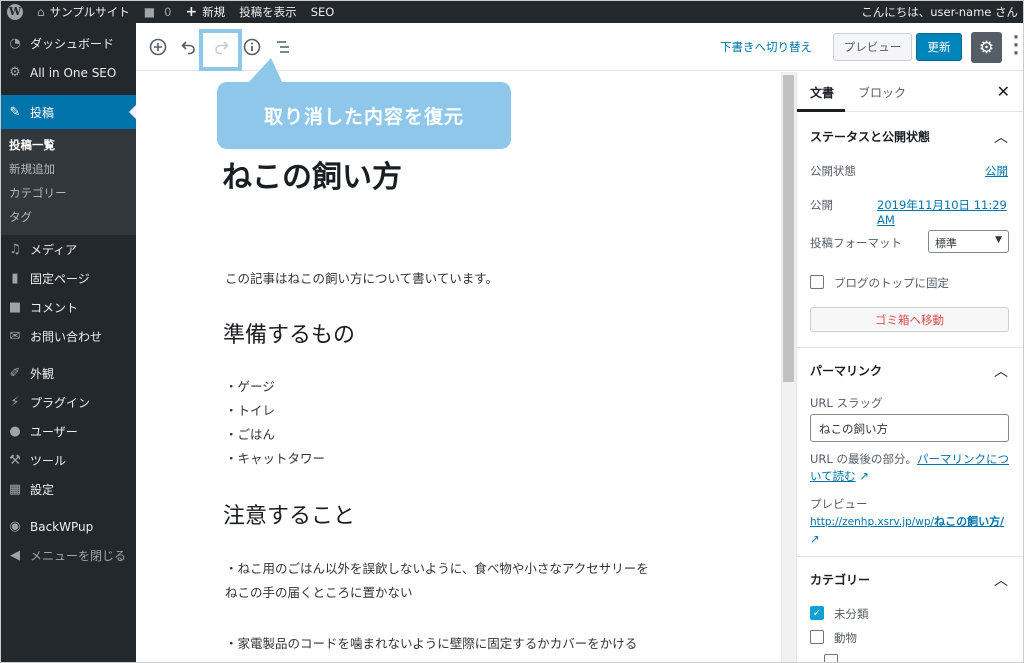 Image resolution: width=1024 pixels, height=663 pixels. What do you see at coordinates (68, 460) in the screenshot?
I see `sidebar-item-tools: ⚒ ツール` at bounding box center [68, 460].